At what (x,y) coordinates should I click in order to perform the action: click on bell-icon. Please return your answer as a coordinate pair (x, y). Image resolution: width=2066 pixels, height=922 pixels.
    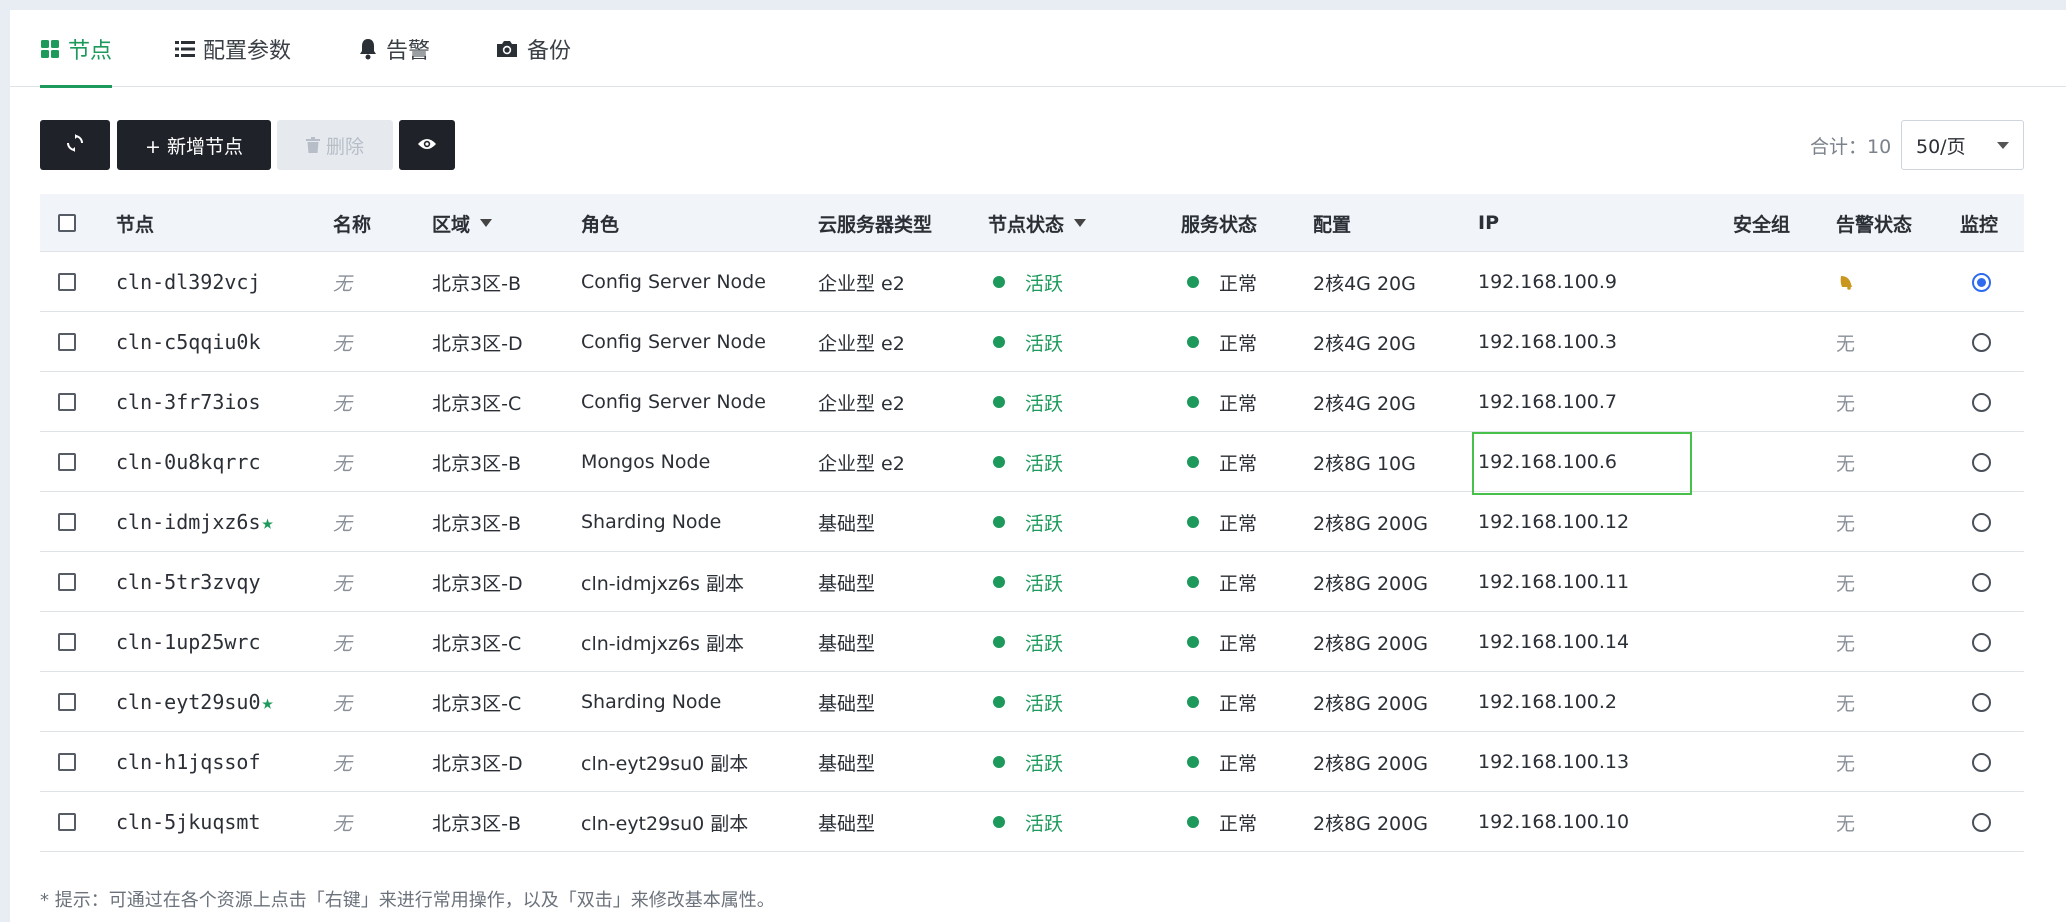
    Looking at the image, I should click on (368, 49).